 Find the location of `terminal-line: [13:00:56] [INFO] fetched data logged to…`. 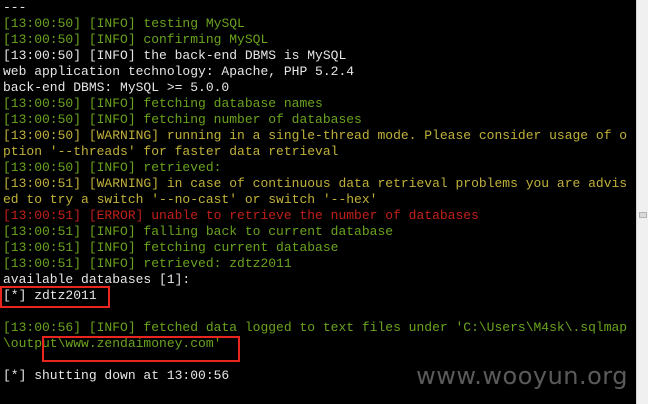

terminal-line: [13:00:56] [INFO] fetched data logged to… is located at coordinates (315, 328).